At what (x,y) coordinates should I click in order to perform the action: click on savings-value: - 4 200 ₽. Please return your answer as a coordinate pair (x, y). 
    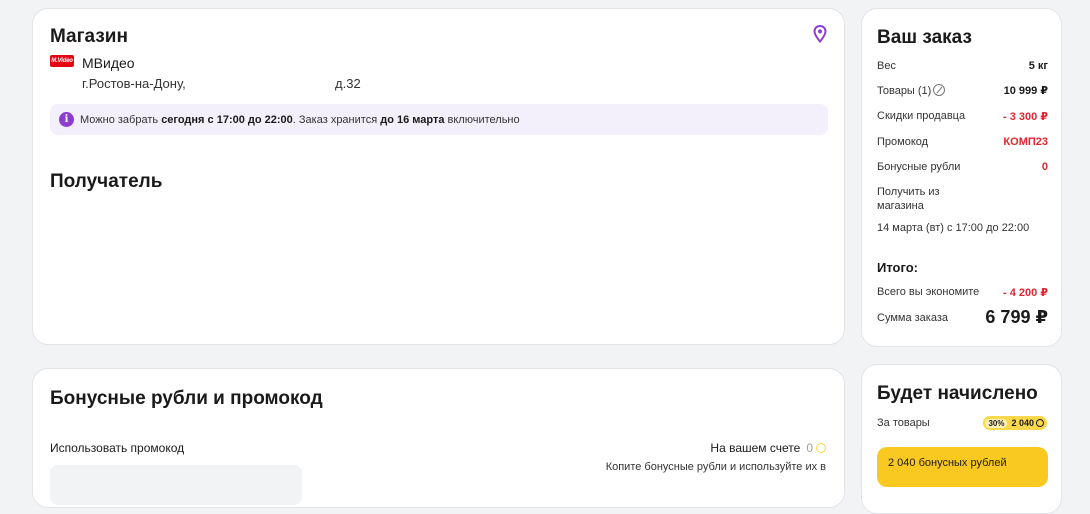
    Looking at the image, I should click on (1025, 293).